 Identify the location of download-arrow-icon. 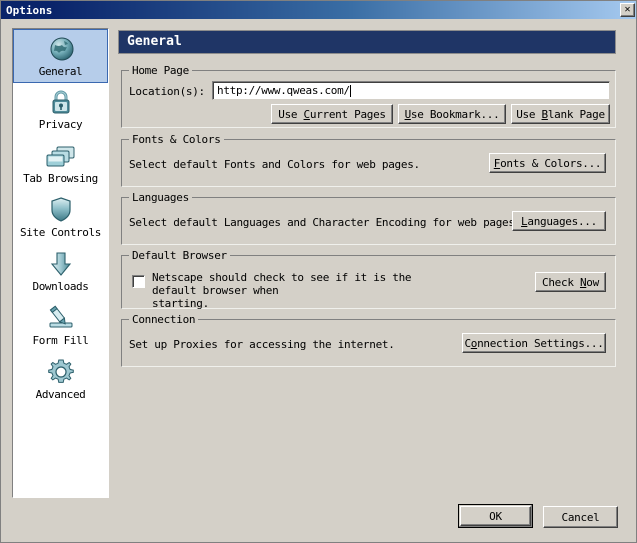
(60, 264).